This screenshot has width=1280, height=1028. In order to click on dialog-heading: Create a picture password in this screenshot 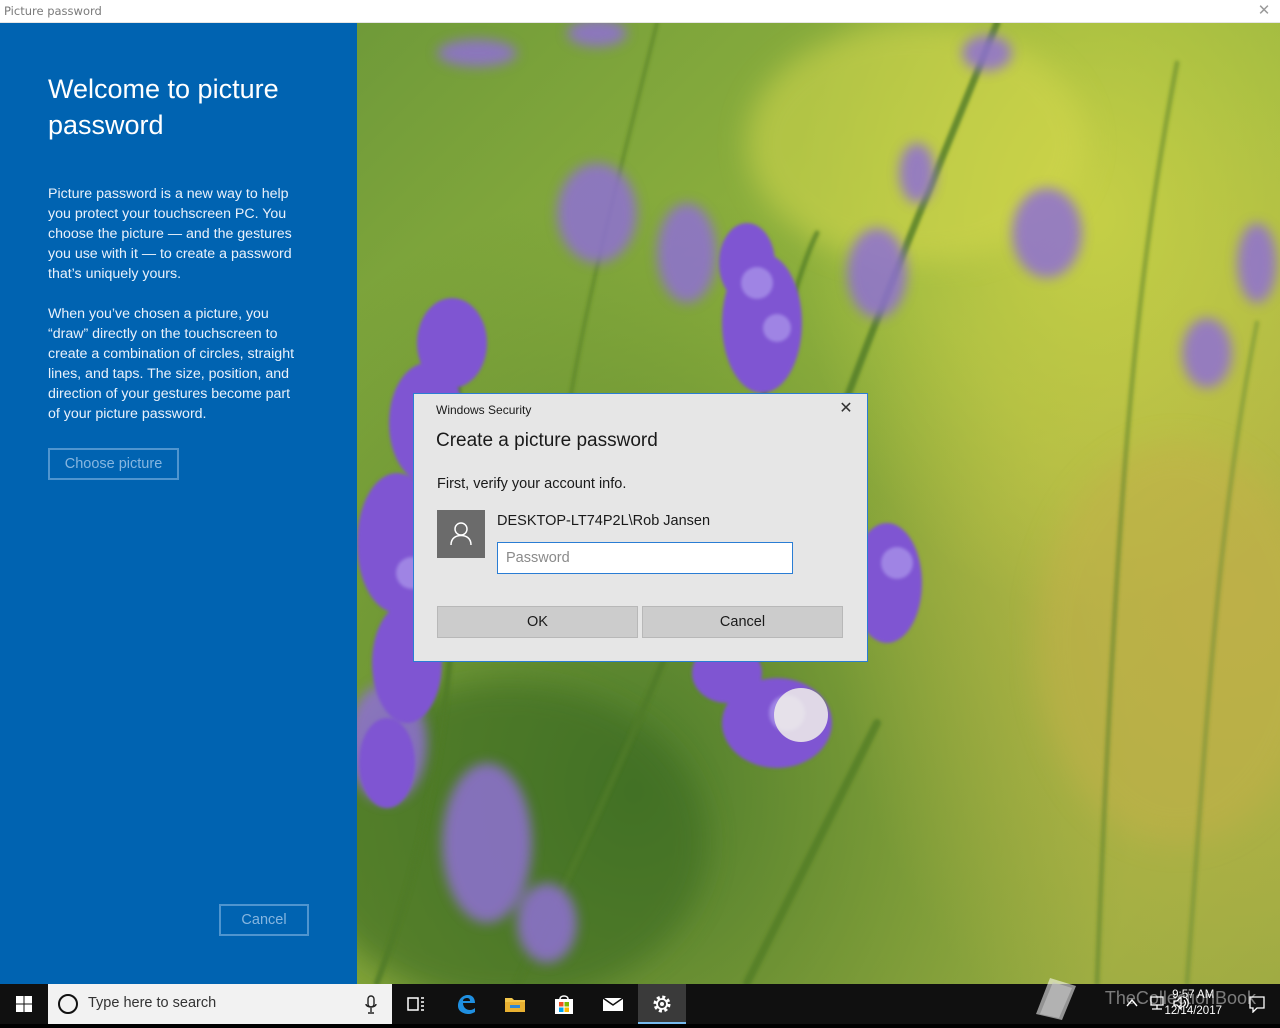, I will do `click(547, 440)`.